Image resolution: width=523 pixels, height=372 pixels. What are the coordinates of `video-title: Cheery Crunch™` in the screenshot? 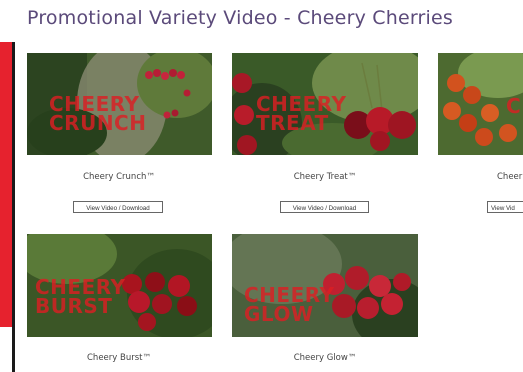 It's located at (119, 177).